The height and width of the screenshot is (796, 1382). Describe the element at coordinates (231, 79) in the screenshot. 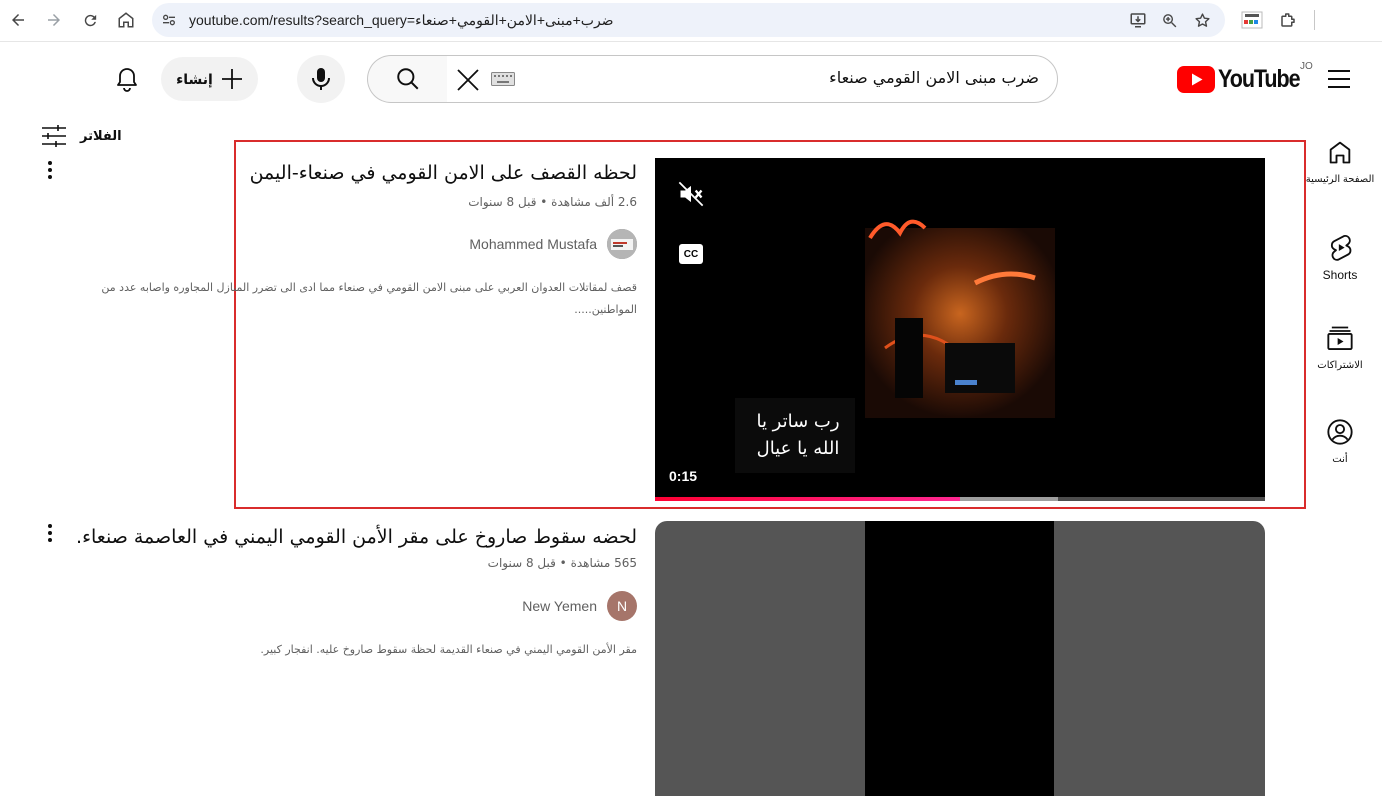

I see `plus-icon` at that location.